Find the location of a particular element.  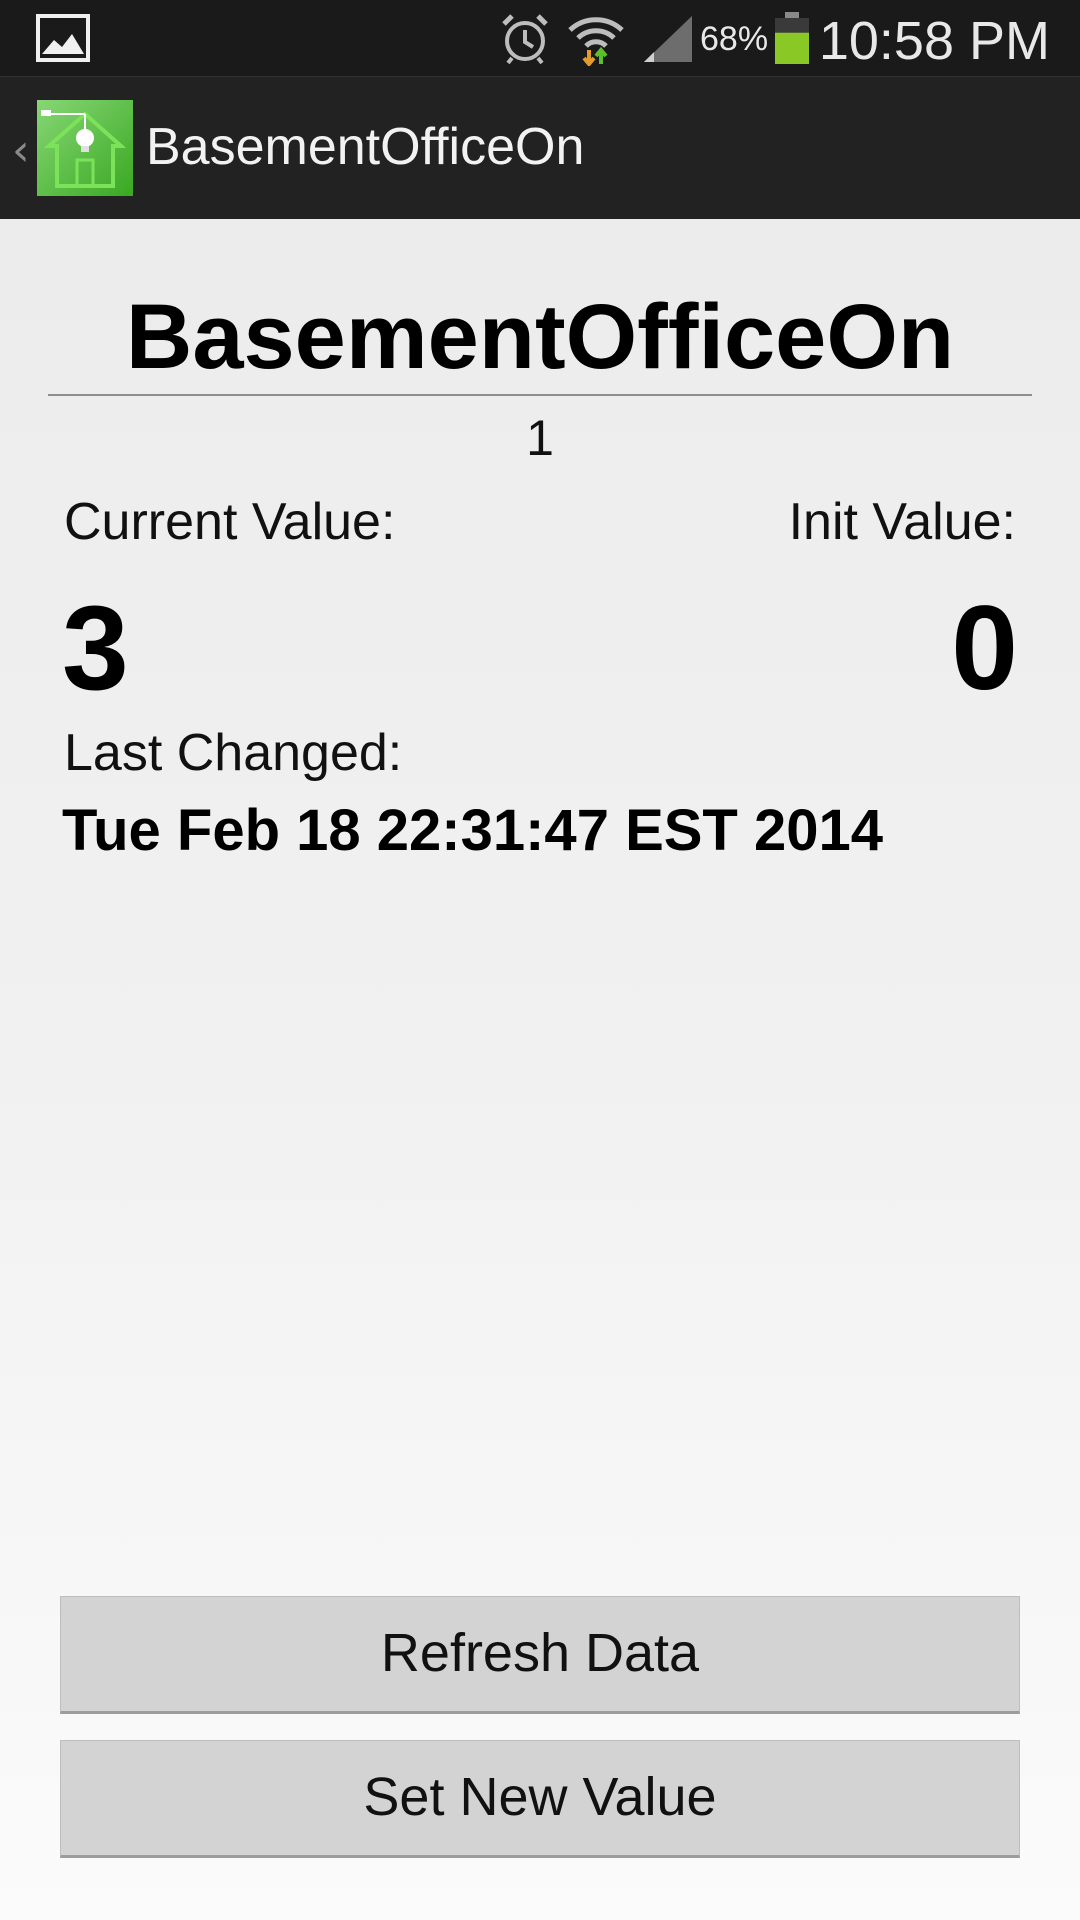

current-value-label: Current Value: is located at coordinates (230, 522).